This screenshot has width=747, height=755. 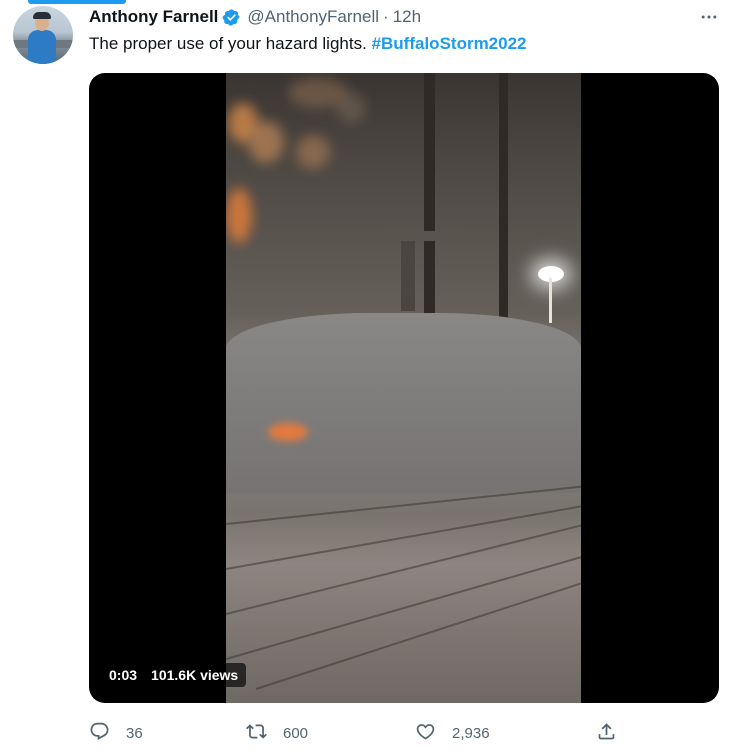 I want to click on video-meta: 0:03 101.6K views, so click(x=174, y=675).